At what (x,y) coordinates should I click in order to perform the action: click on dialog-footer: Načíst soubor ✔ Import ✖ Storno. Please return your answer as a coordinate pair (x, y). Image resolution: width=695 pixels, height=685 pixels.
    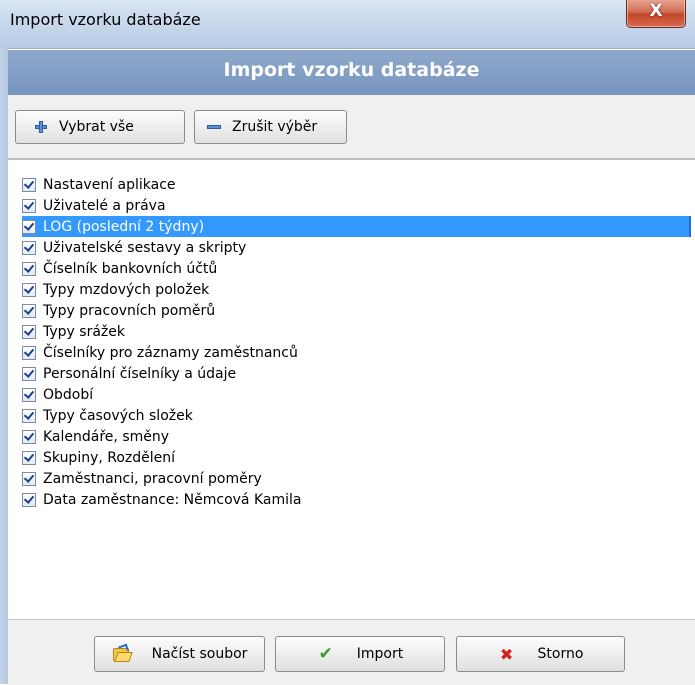
    Looking at the image, I should click on (351, 652).